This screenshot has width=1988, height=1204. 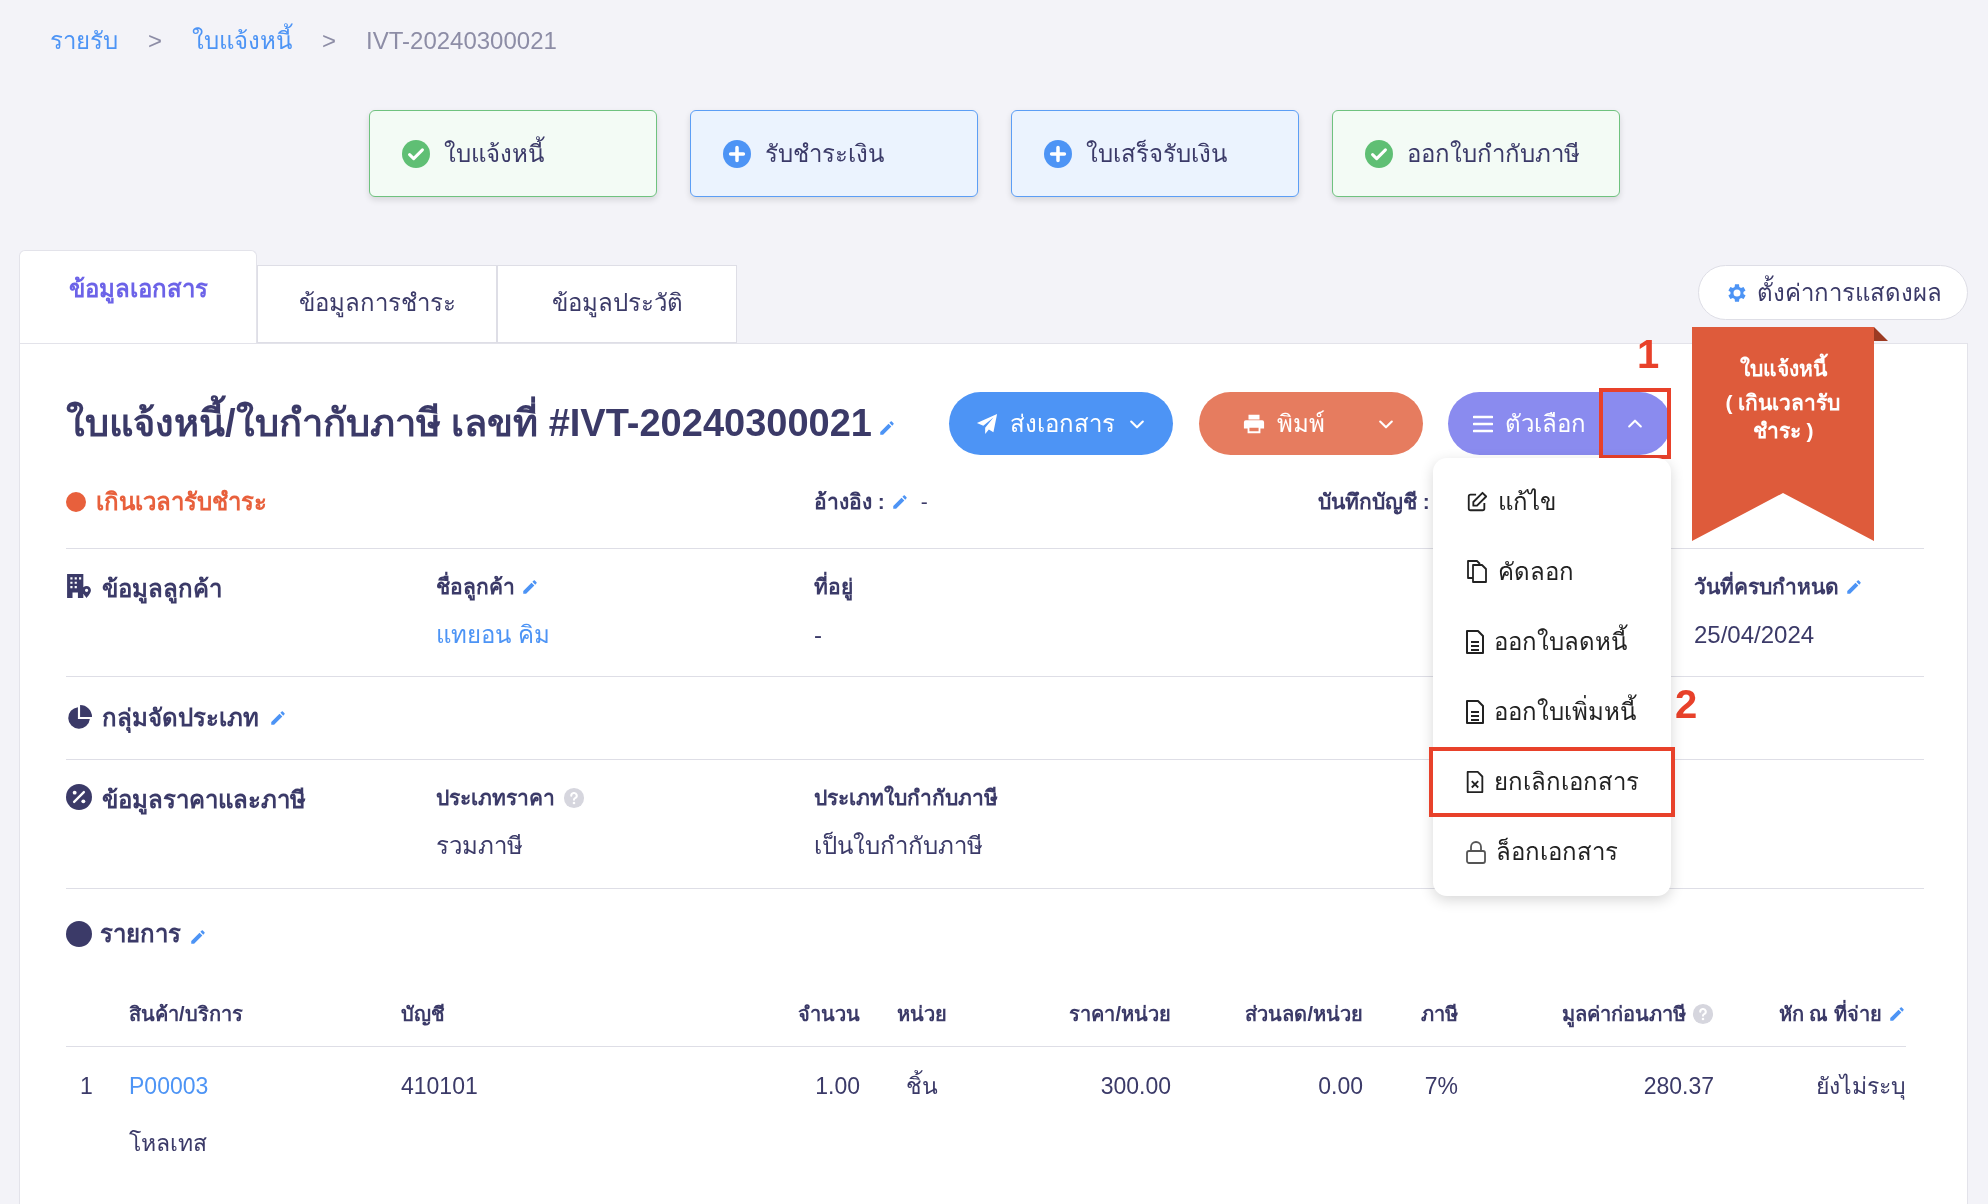 I want to click on table-cell: ชิ้น, so click(x=921, y=1086).